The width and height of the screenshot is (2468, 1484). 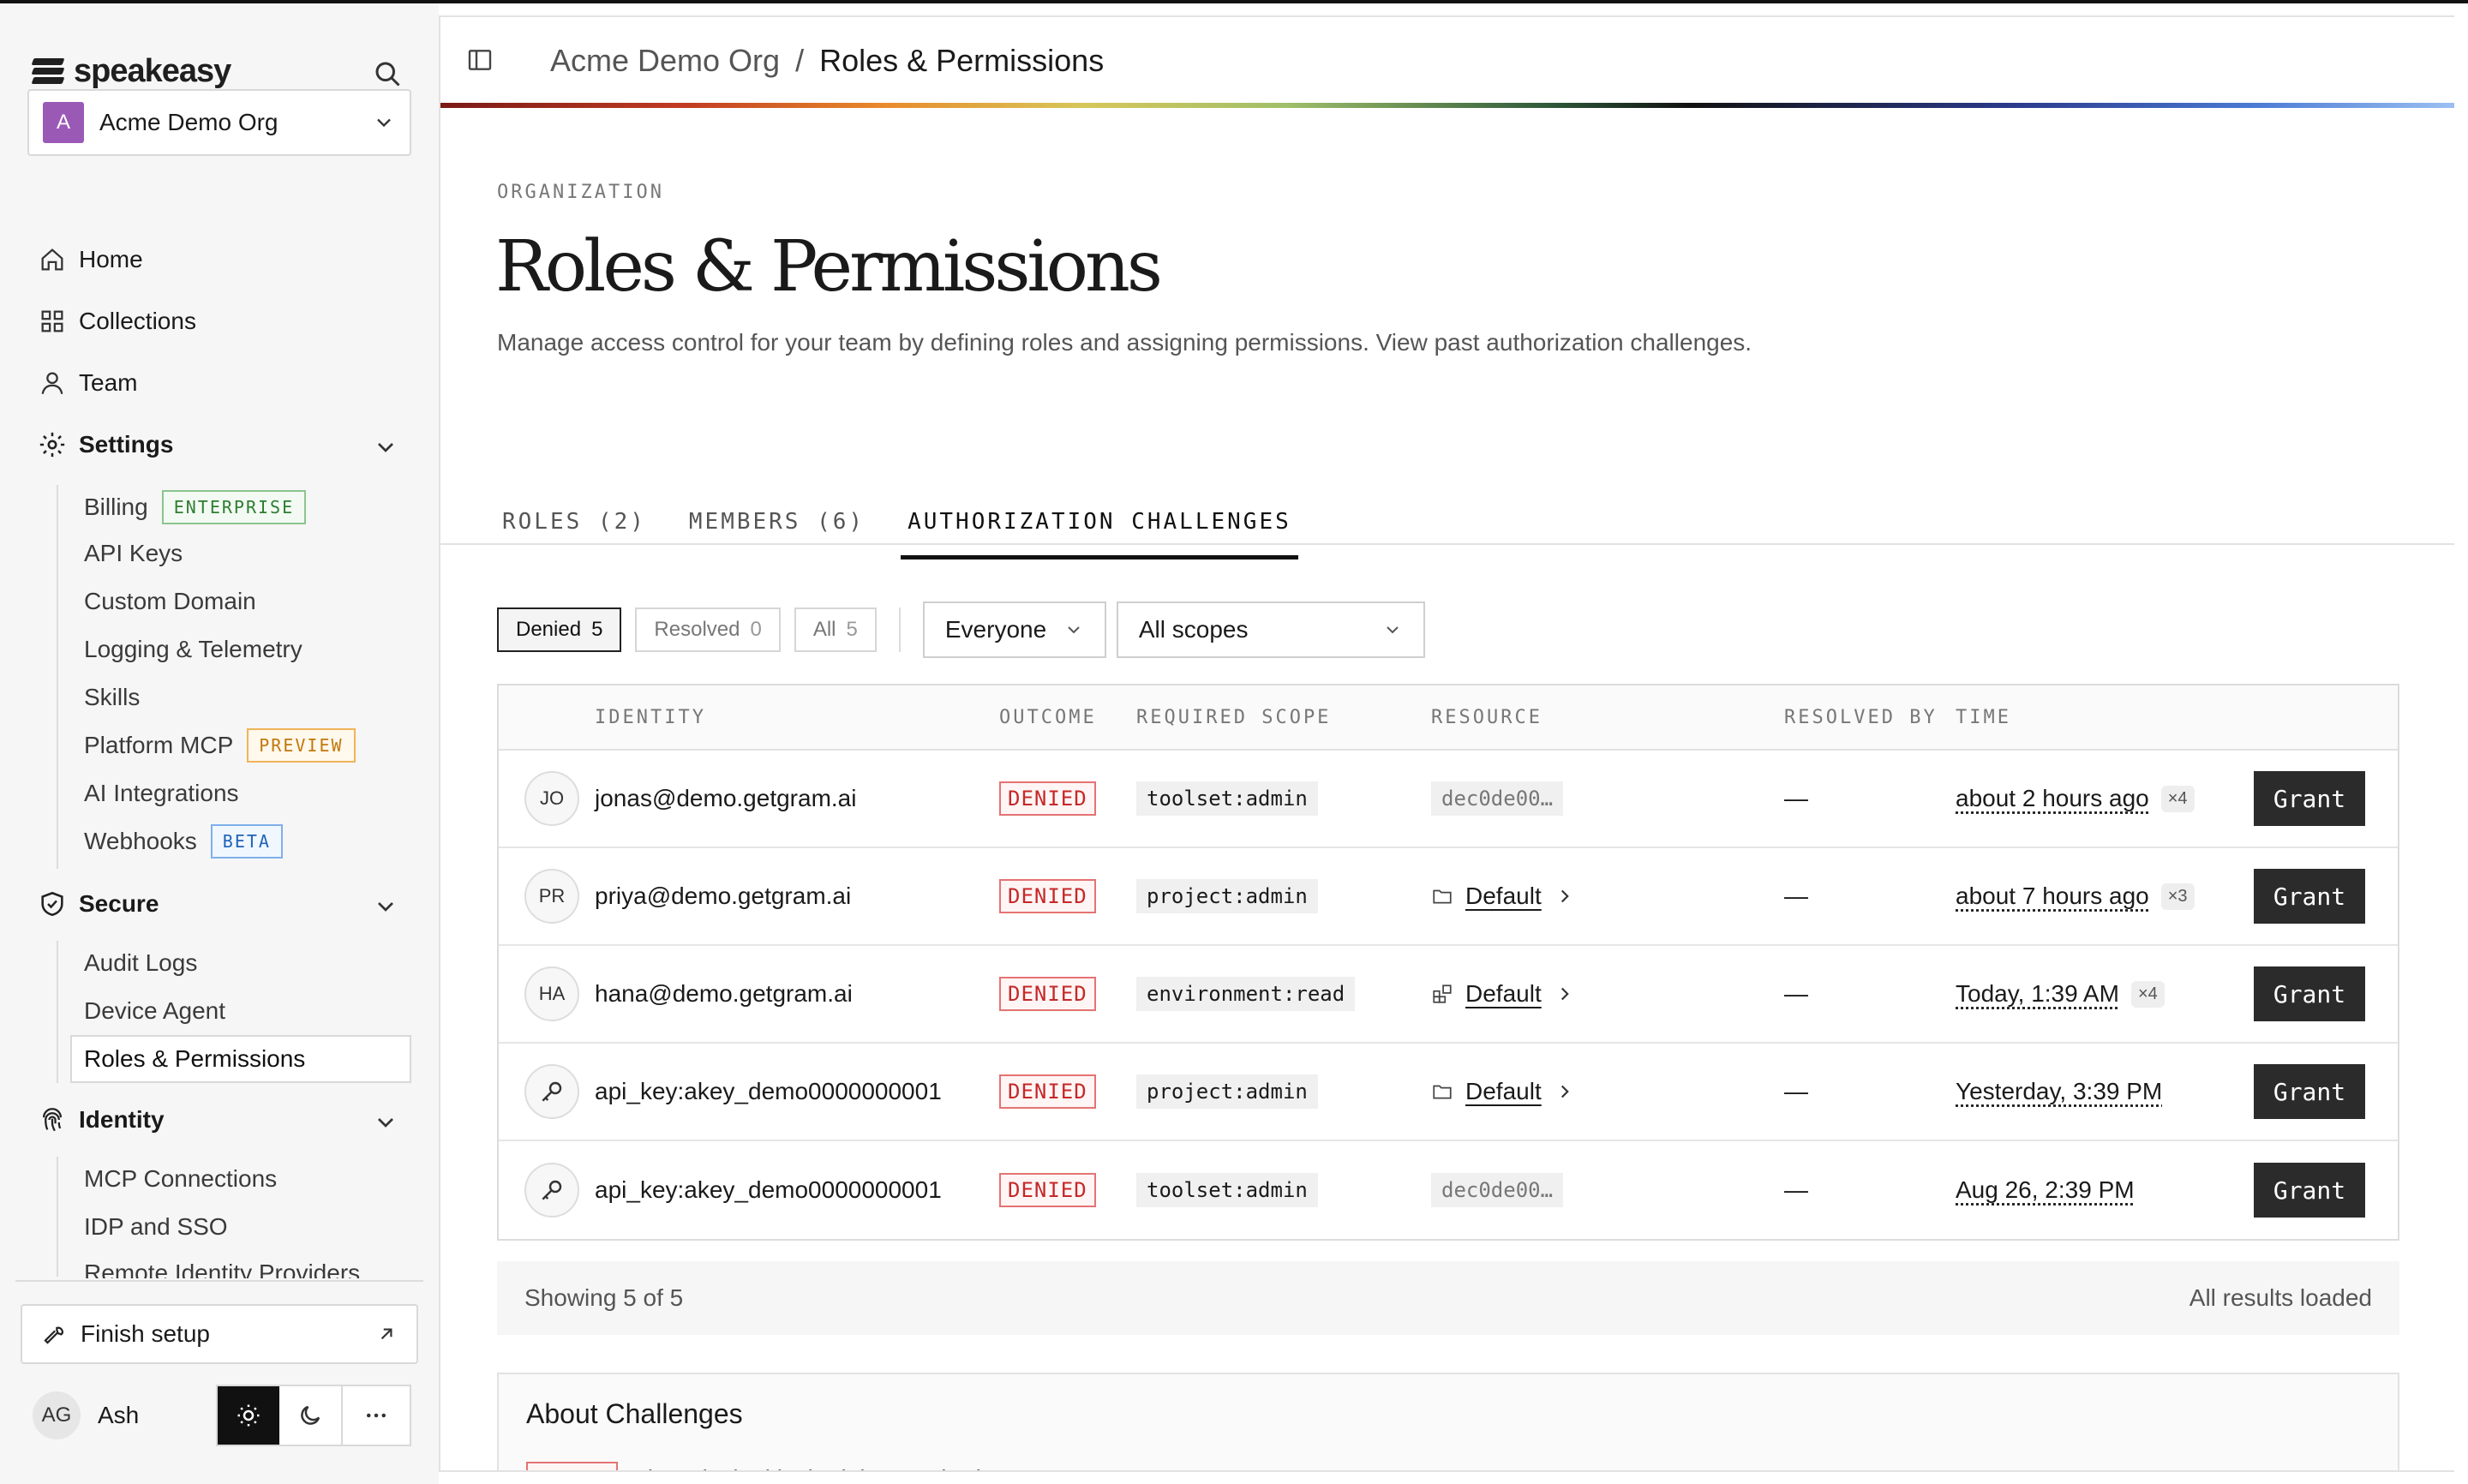 I want to click on sidebar-item-device-agent: Device Agent, so click(x=154, y=1011).